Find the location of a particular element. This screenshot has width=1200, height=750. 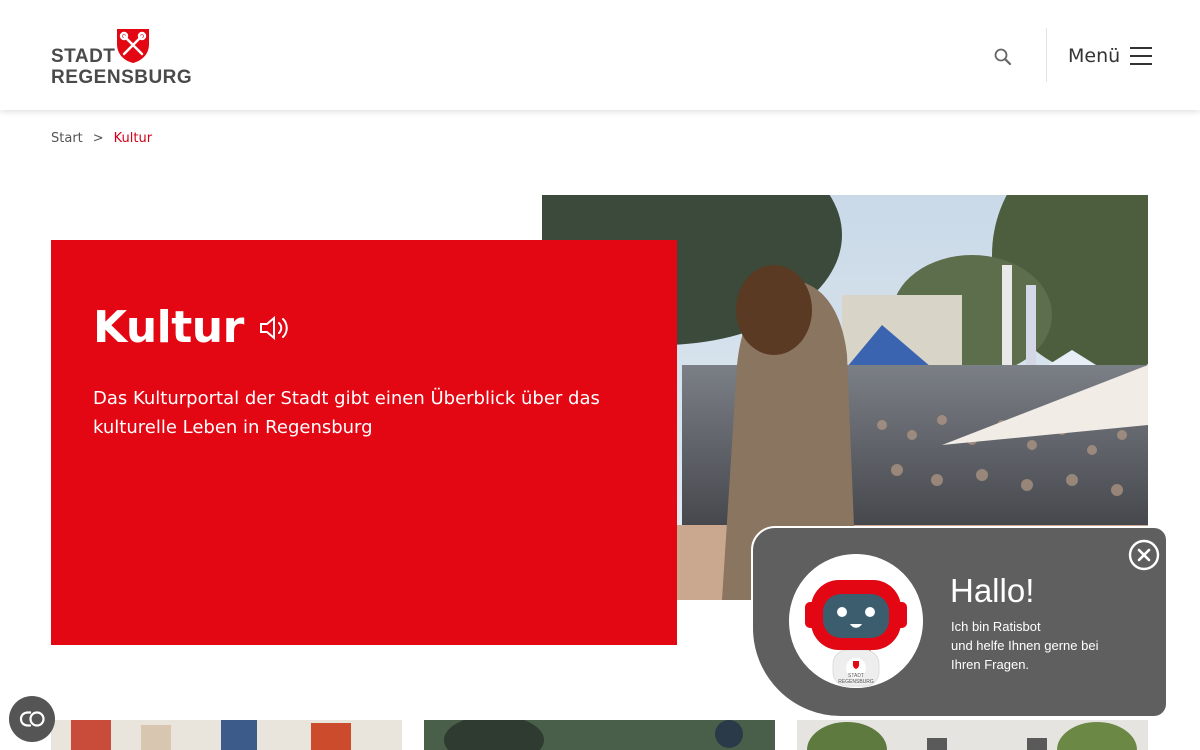

menu-button: Menü is located at coordinates (1110, 56).